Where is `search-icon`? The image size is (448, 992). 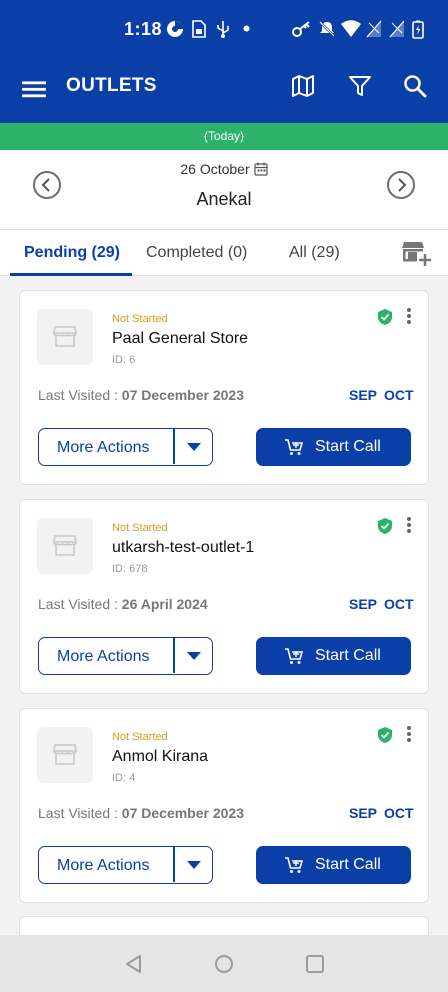 search-icon is located at coordinates (415, 86).